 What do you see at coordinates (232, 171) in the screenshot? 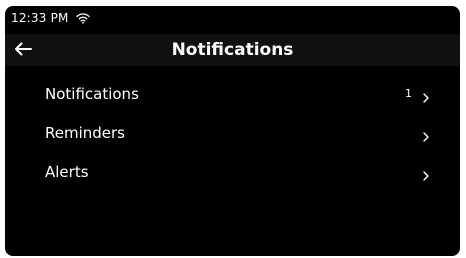
I see `menu-item-alerts: Alerts` at bounding box center [232, 171].